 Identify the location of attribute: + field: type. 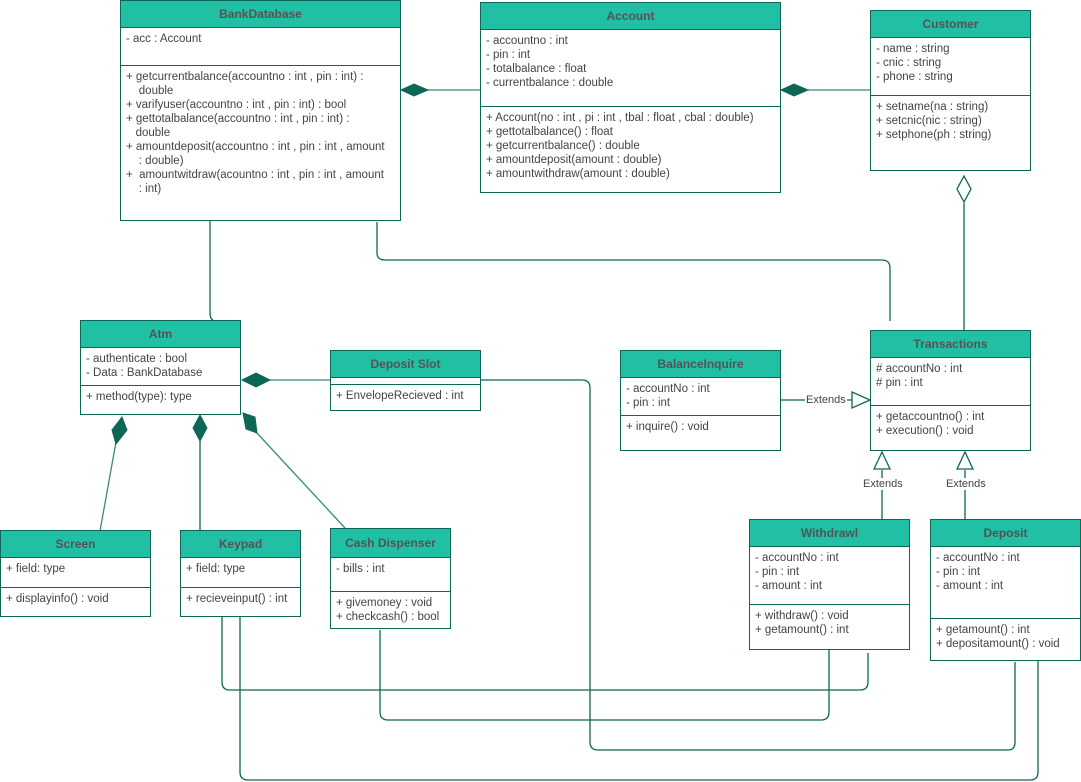
(36, 569).